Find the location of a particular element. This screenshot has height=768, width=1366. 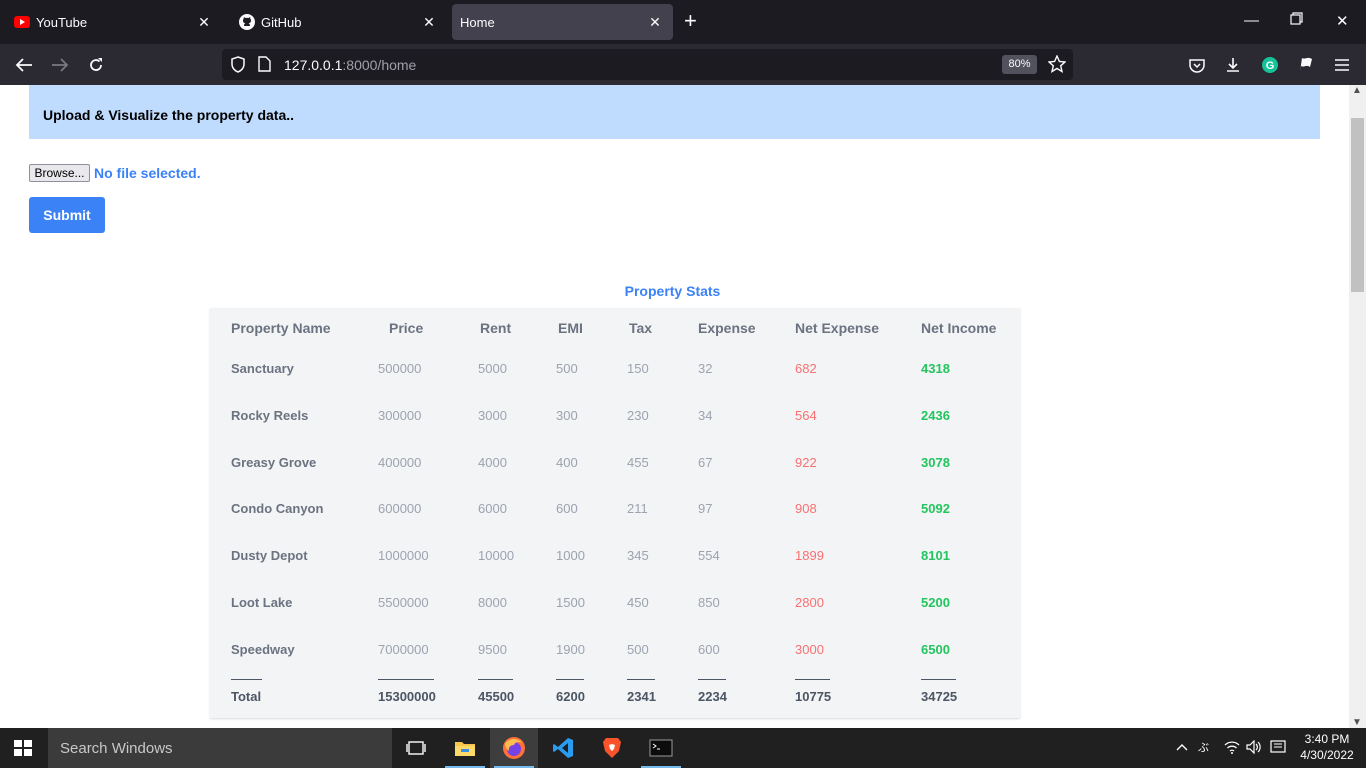

property-stats-title: Property Stats is located at coordinates (672, 291).